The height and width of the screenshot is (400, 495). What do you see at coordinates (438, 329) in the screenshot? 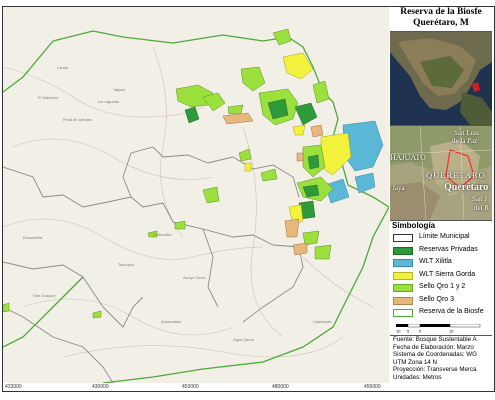
I see `scale-bar: 10 5 0 10` at bounding box center [438, 329].